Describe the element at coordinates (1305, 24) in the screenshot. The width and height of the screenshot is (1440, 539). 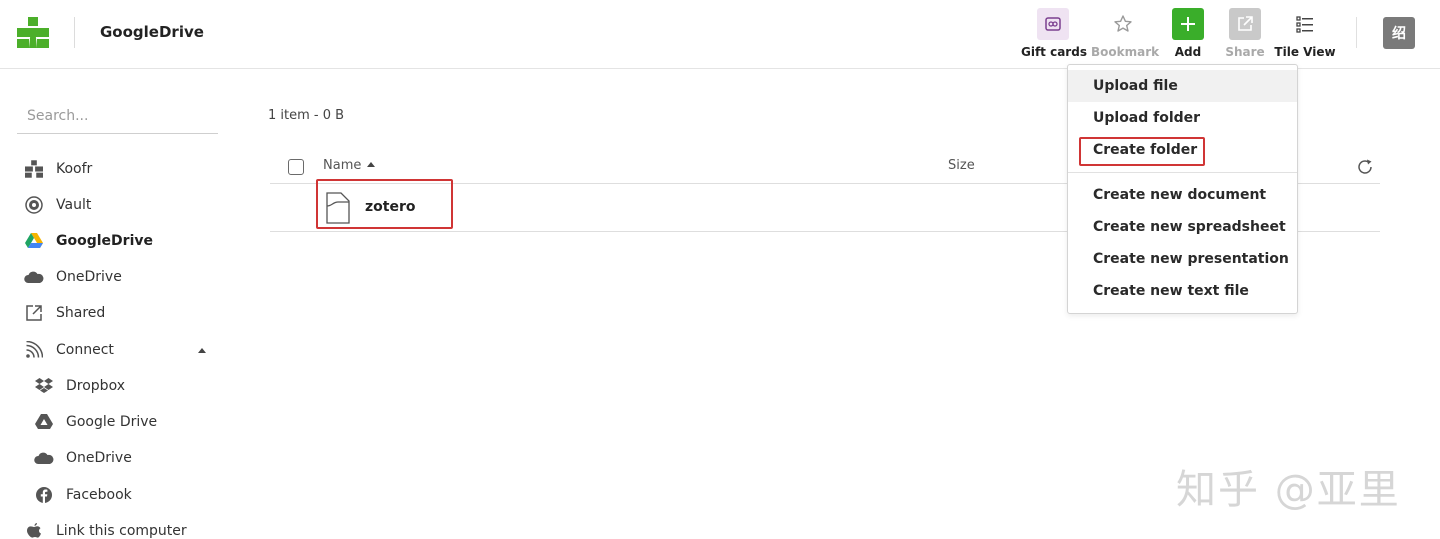
I see `list-view-icon` at that location.